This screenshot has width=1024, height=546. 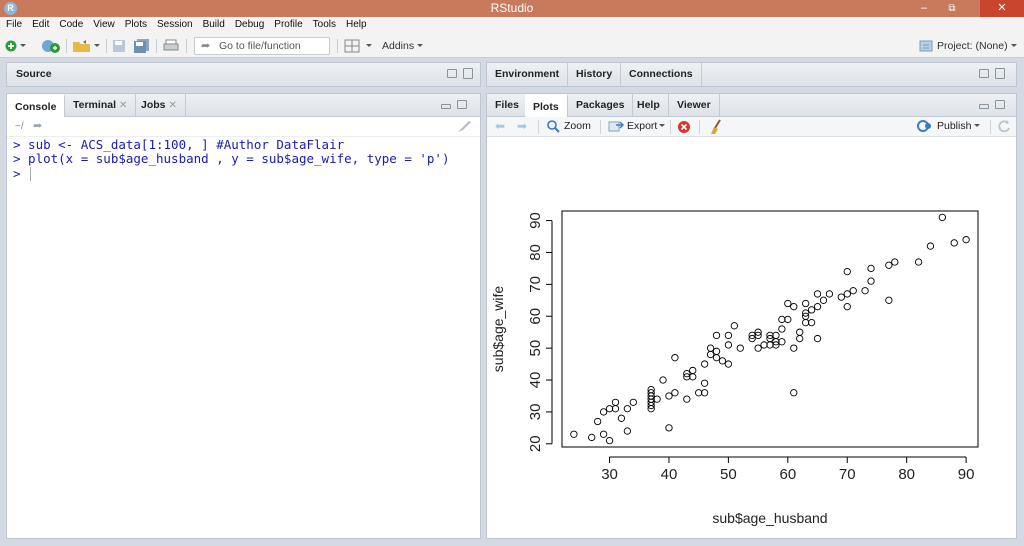 What do you see at coordinates (535, 220) in the screenshot?
I see `y-tick-label: 90` at bounding box center [535, 220].